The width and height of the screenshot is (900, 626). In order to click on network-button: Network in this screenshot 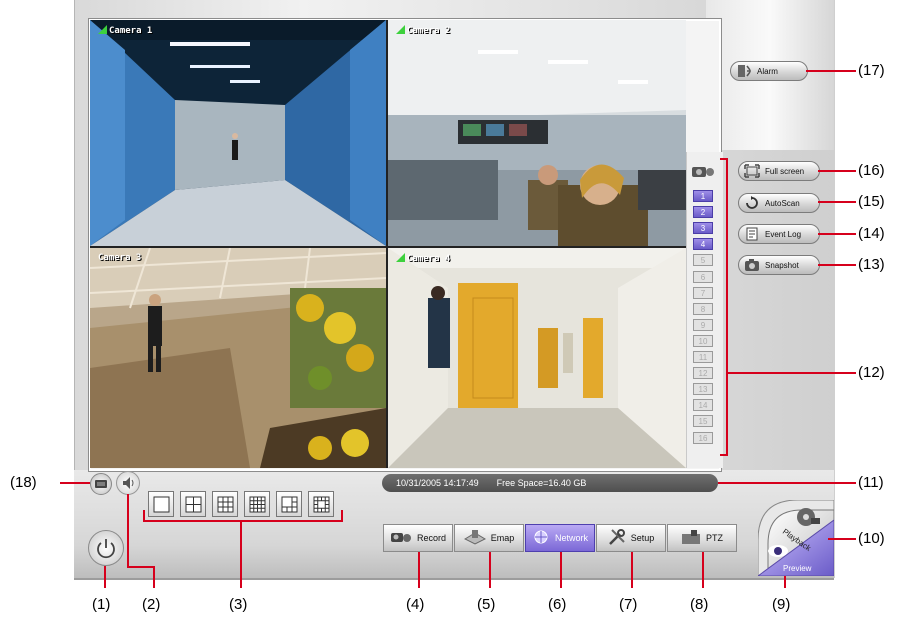, I will do `click(560, 538)`.